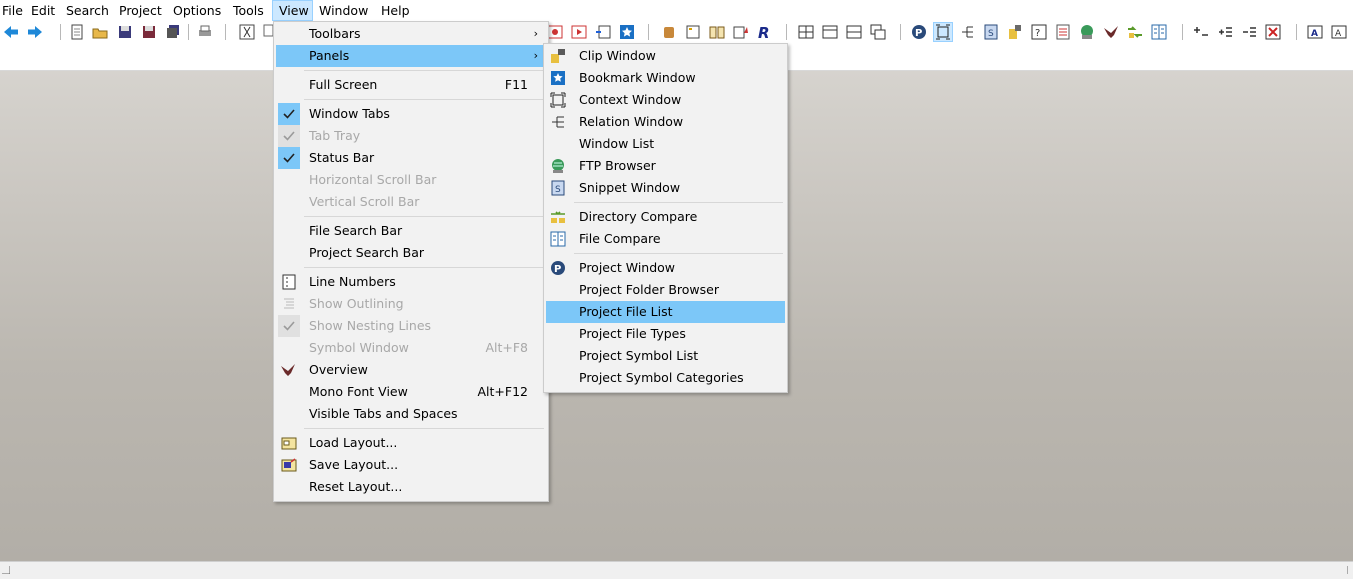  What do you see at coordinates (338, 369) in the screenshot?
I see `menu-item-label: Overview` at bounding box center [338, 369].